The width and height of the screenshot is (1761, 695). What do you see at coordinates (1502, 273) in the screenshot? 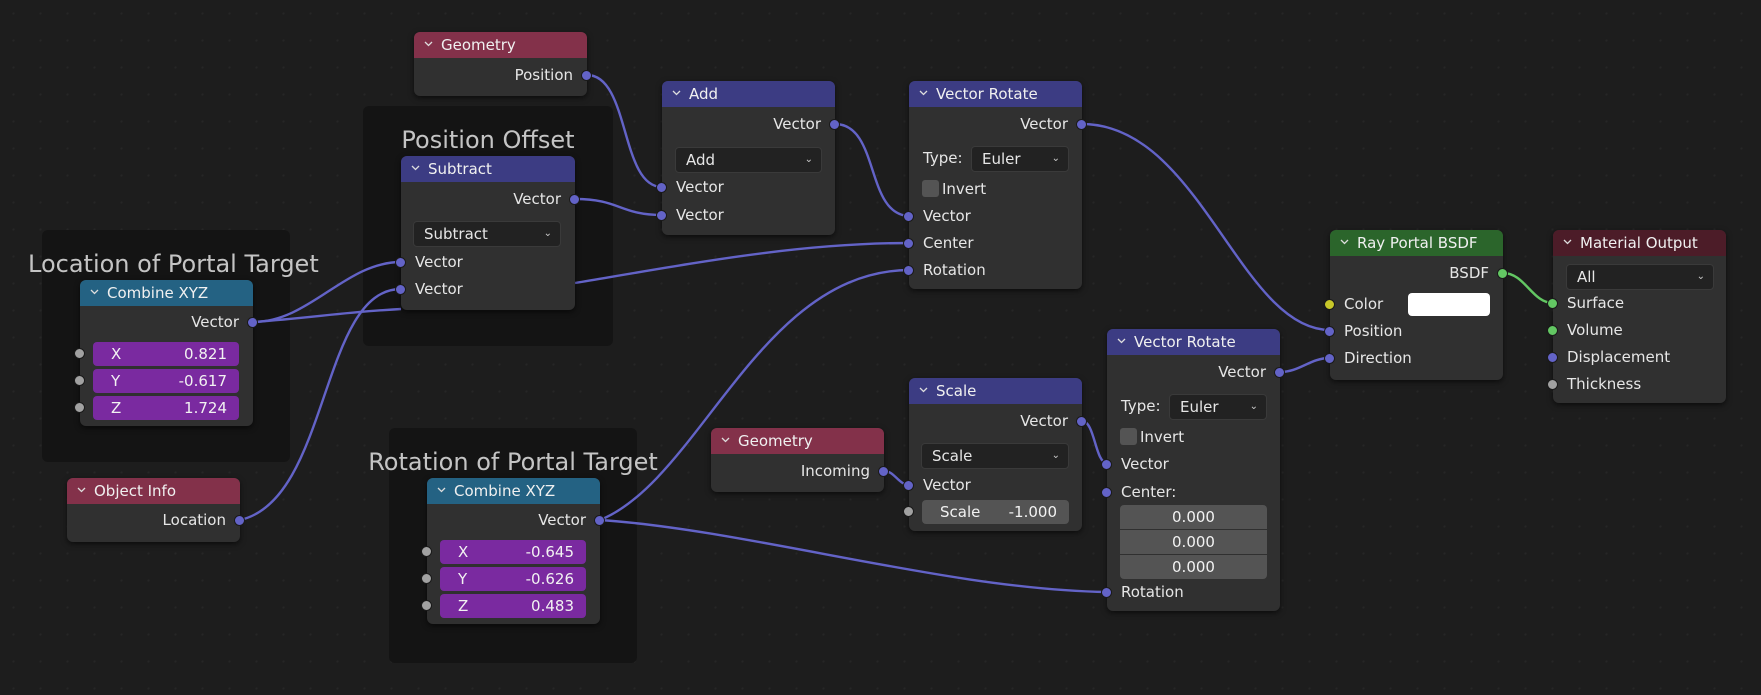
I see `socket-bsdf-out` at bounding box center [1502, 273].